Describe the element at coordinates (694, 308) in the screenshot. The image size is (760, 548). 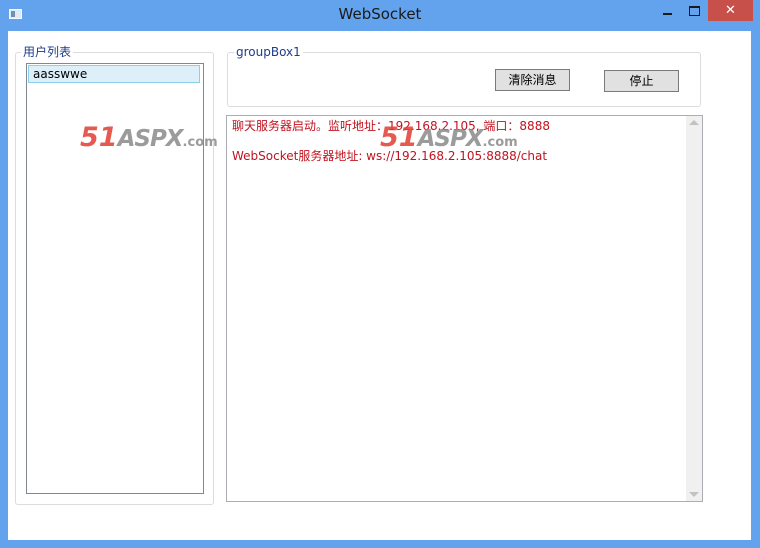
I see `vertical-scrollbar` at that location.